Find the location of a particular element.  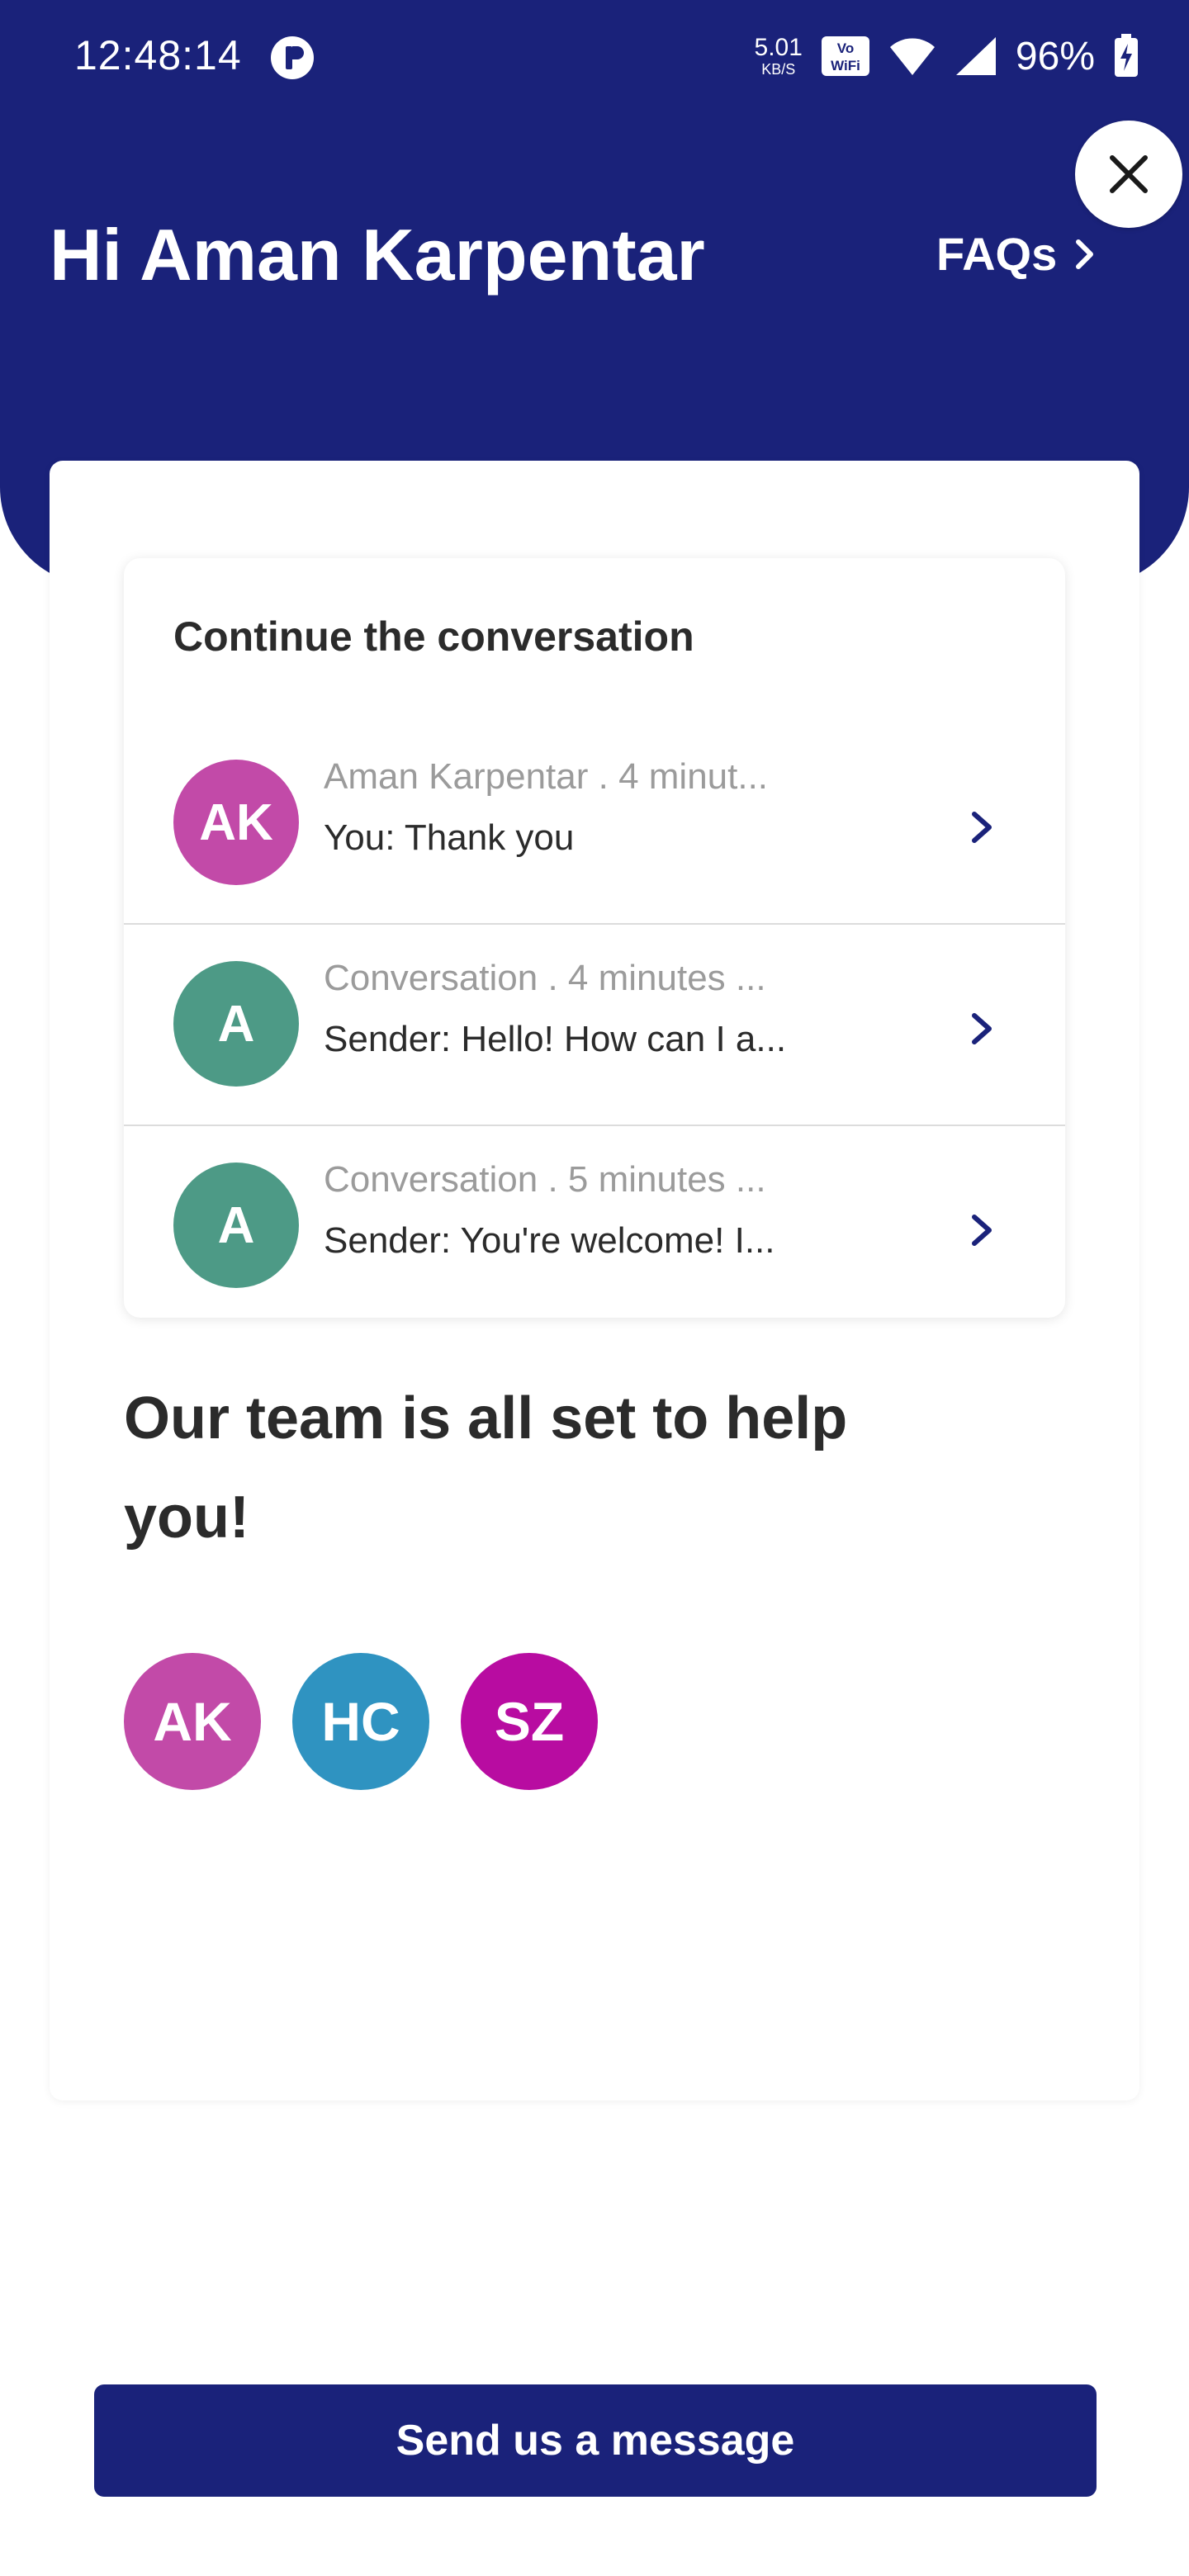

send-message-button: Send us a message is located at coordinates (595, 2440).